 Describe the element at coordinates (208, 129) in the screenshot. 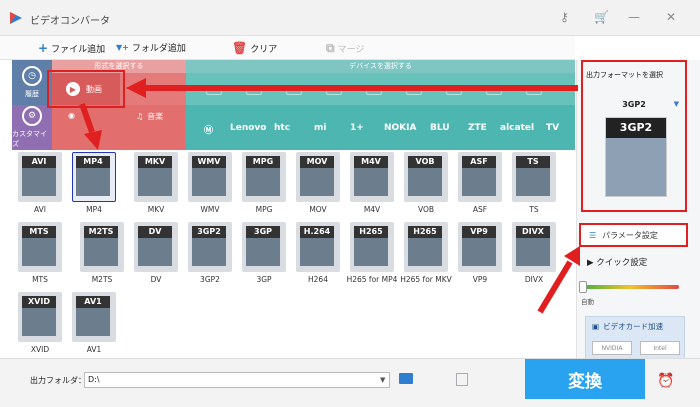

I see `motorola-icon: Ⓜ` at that location.